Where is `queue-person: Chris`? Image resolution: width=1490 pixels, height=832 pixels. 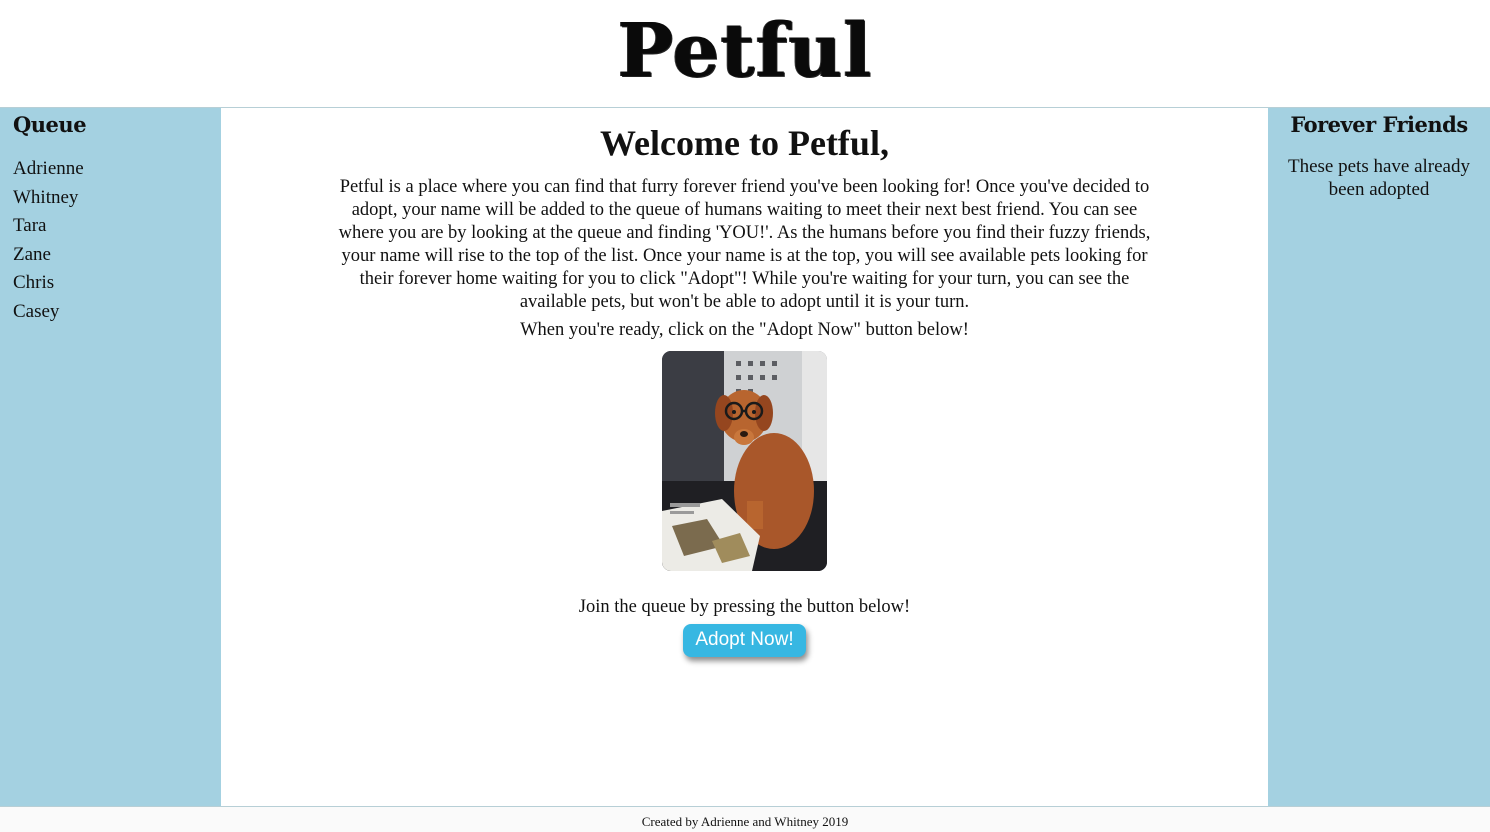
queue-person: Chris is located at coordinates (34, 283).